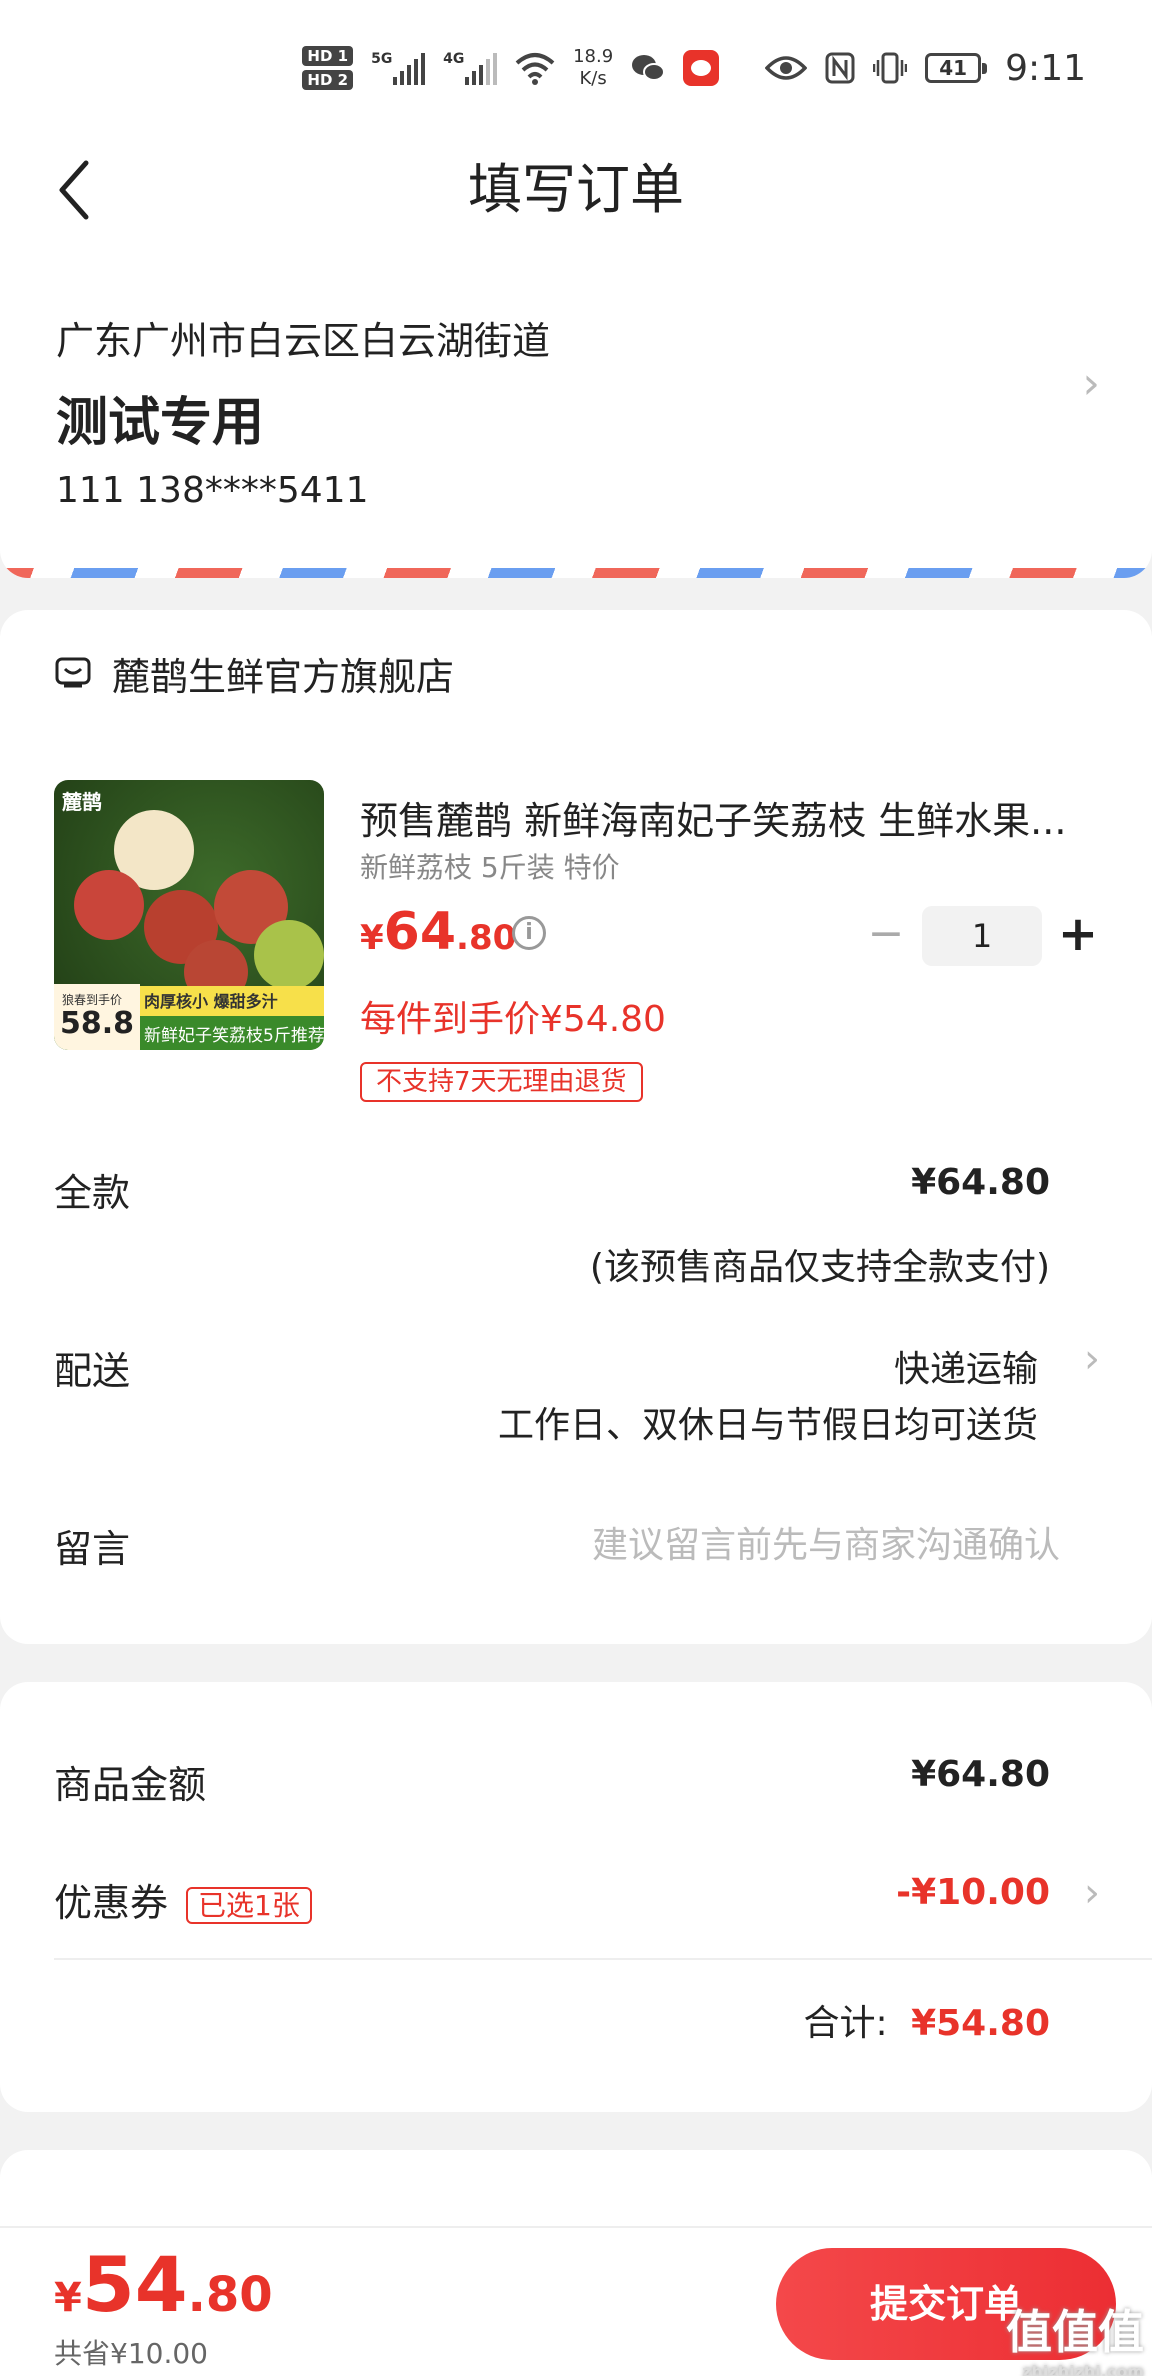 This screenshot has width=1152, height=2376. What do you see at coordinates (576, 2301) in the screenshot?
I see `bottom-bar: ¥54.80 共省¥10.00 提交订单` at bounding box center [576, 2301].